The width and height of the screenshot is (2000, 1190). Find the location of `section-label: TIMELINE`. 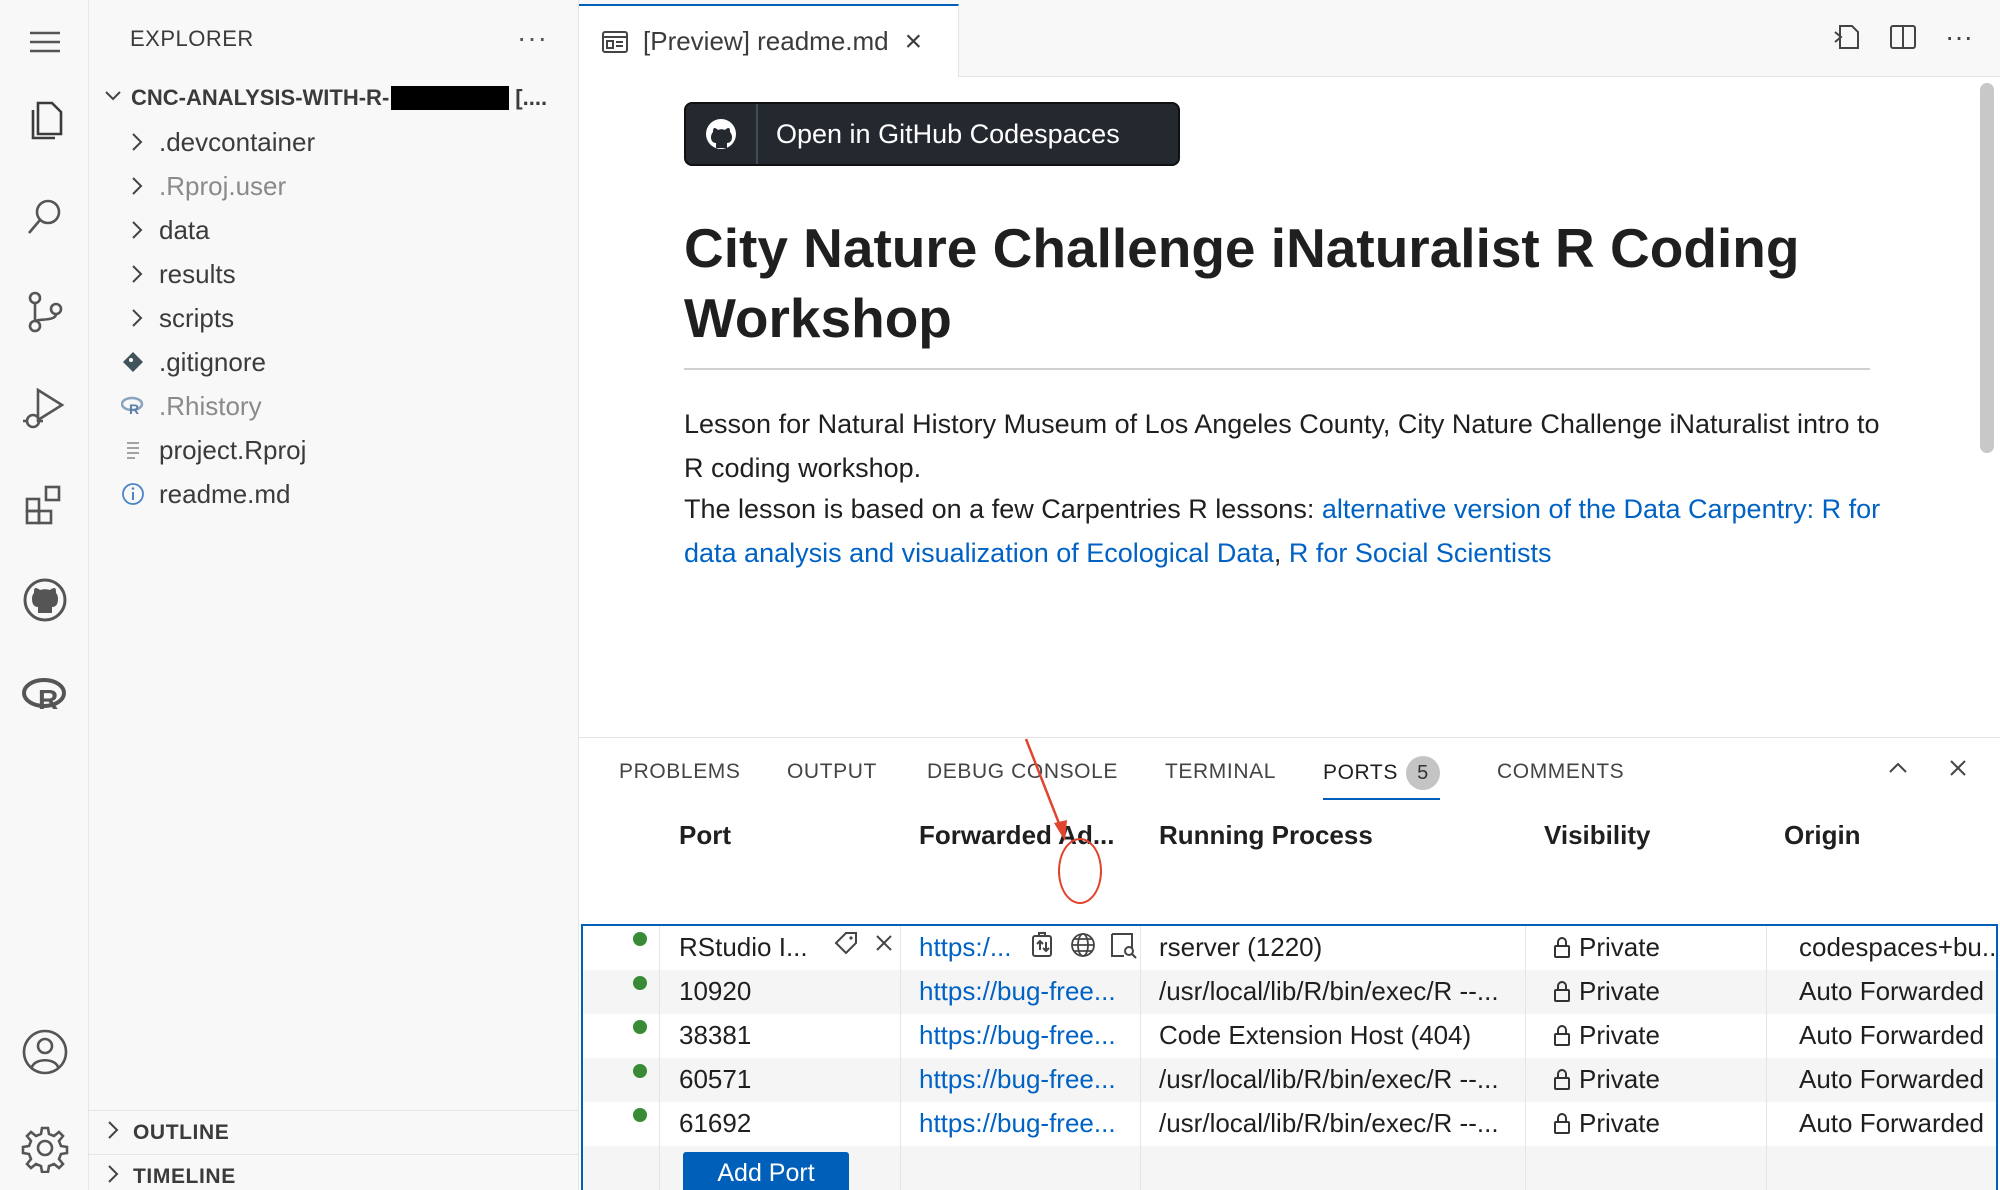

section-label: TIMELINE is located at coordinates (184, 1176).